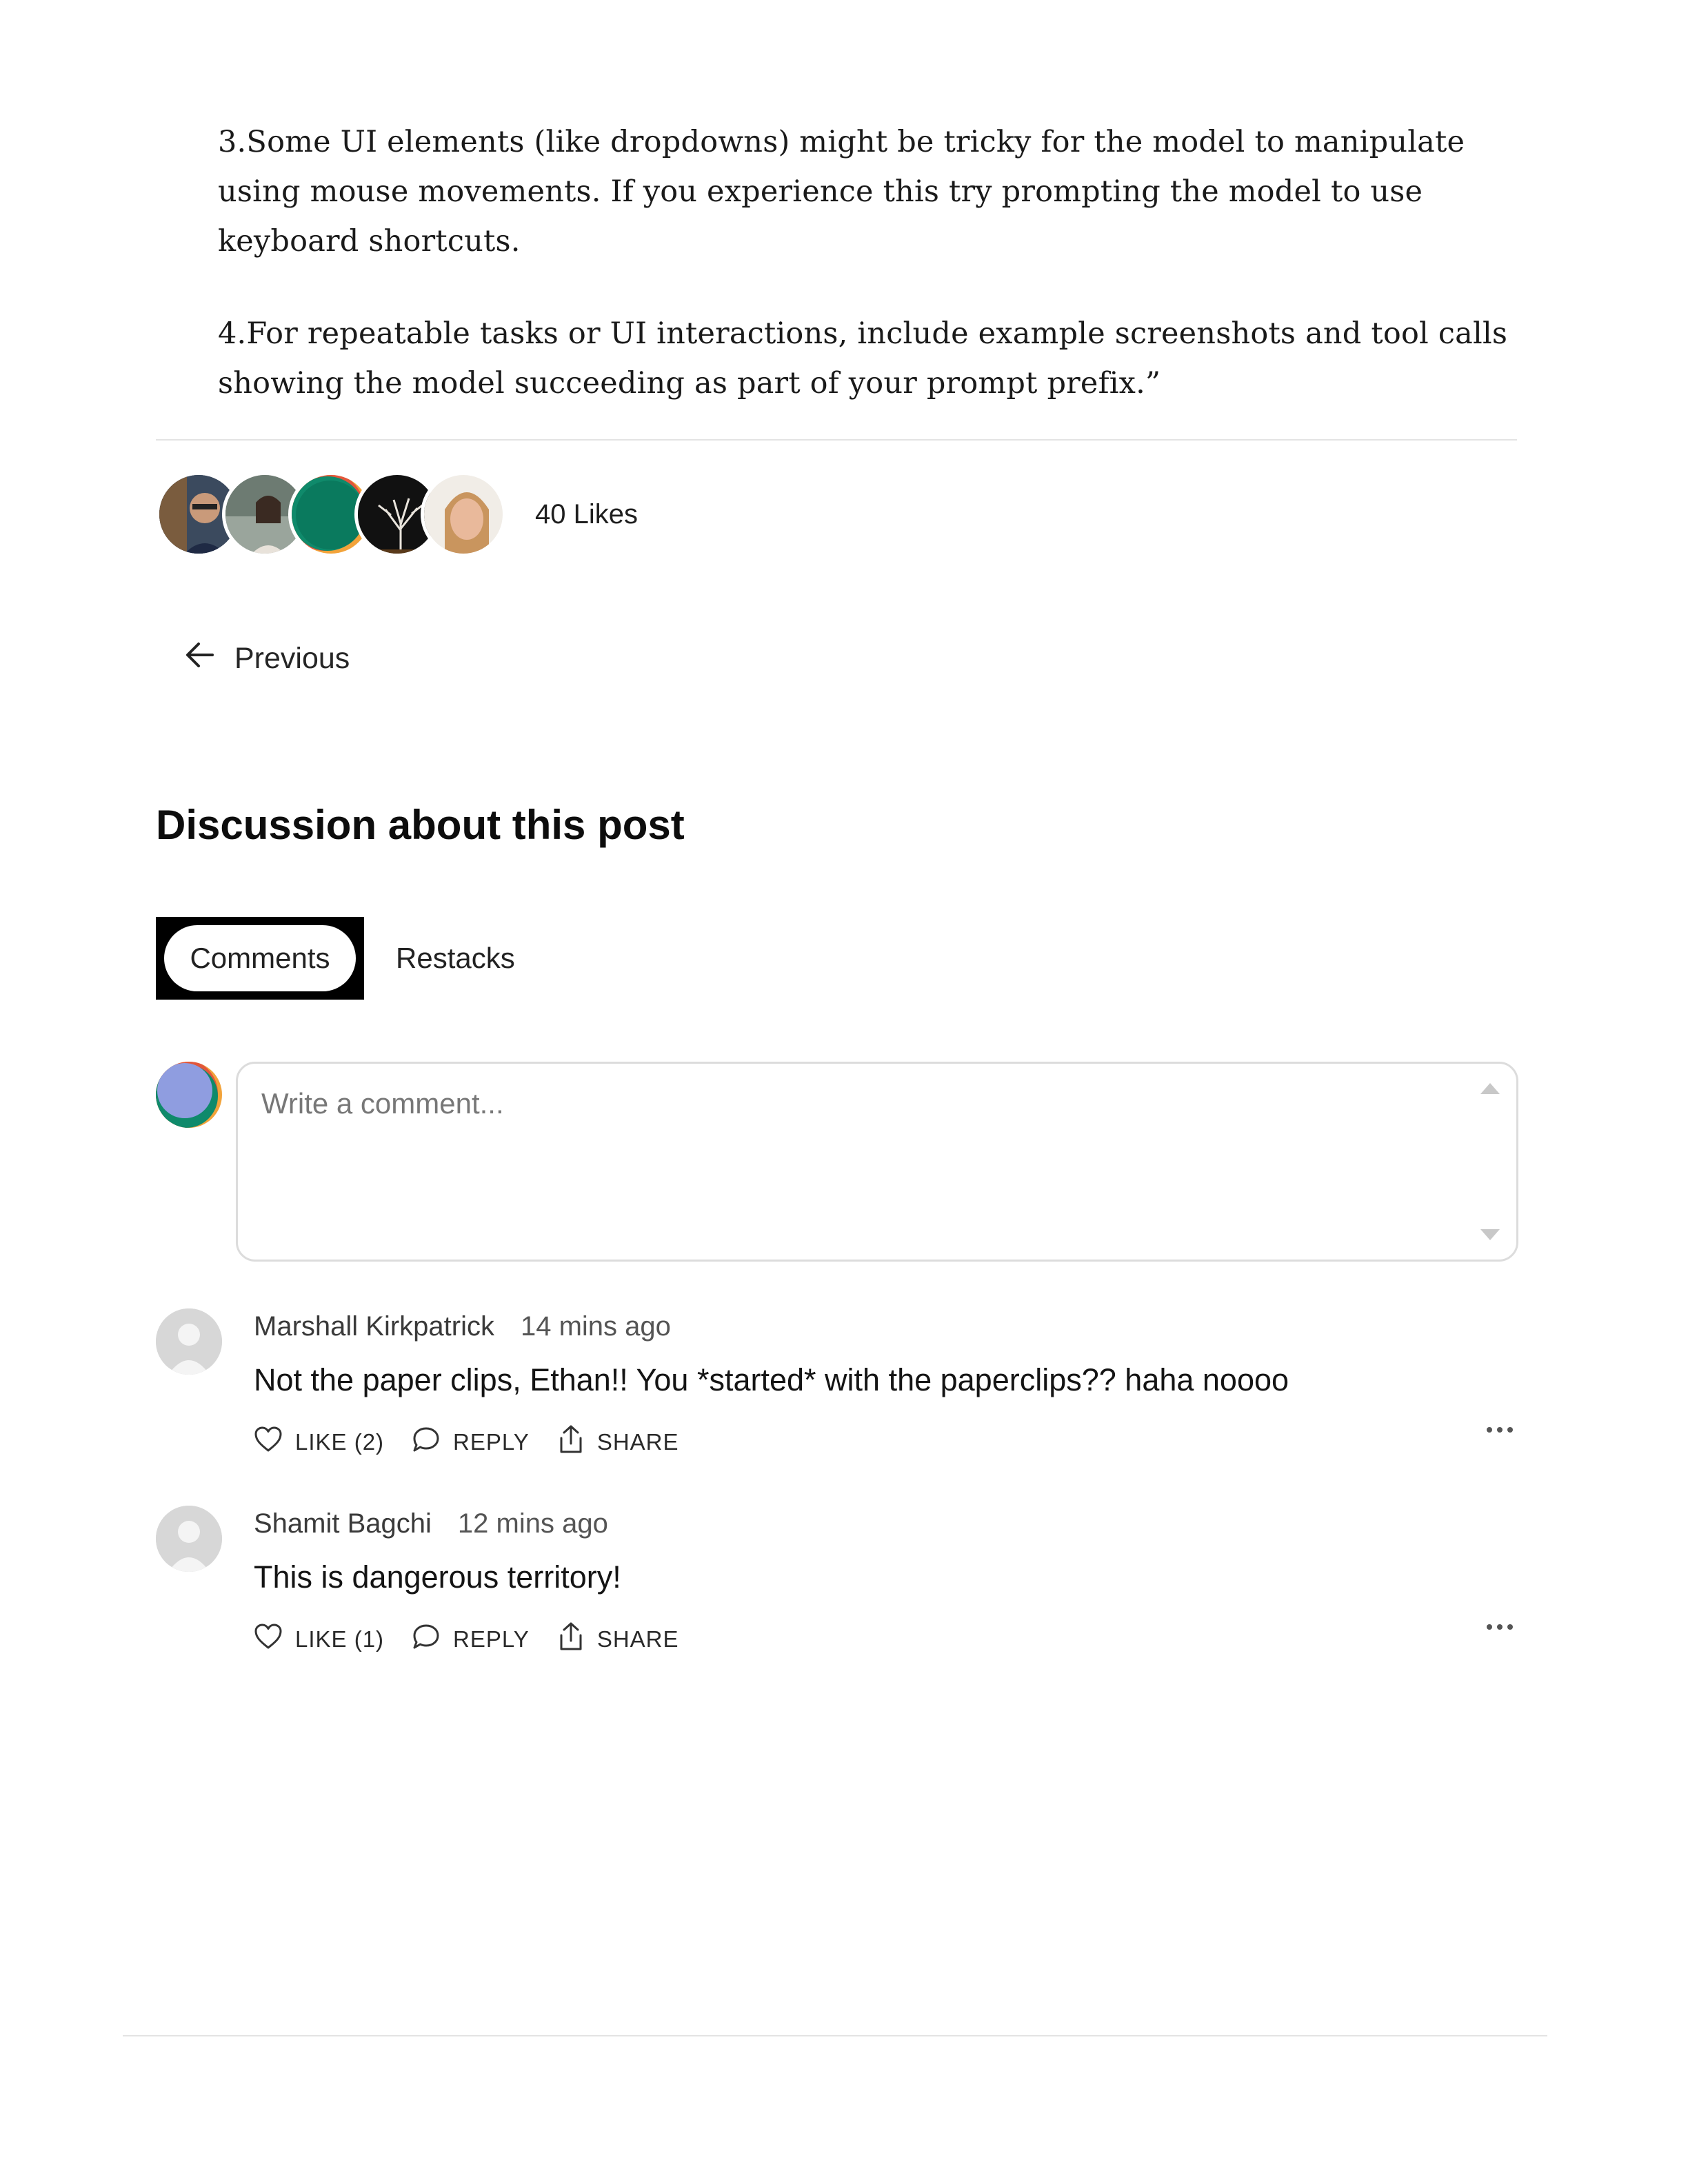 Image resolution: width=1688 pixels, height=2184 pixels. Describe the element at coordinates (335, 514) in the screenshot. I see `liker-avatars` at that location.